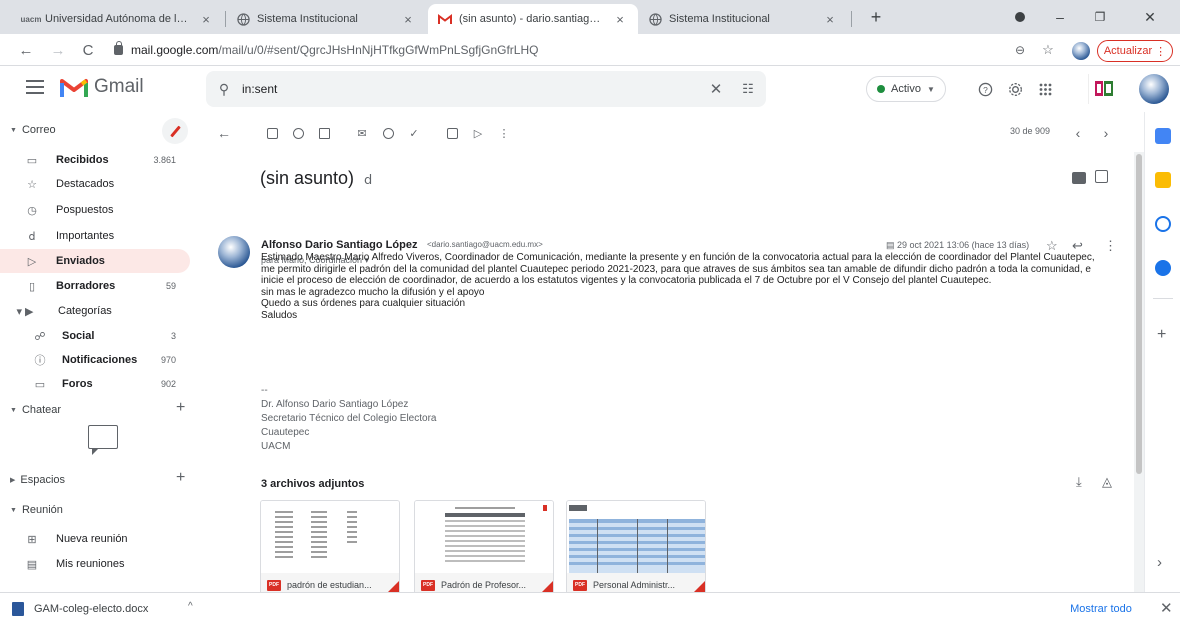  I want to click on chevron-up-icon: ^, so click(190, 606).